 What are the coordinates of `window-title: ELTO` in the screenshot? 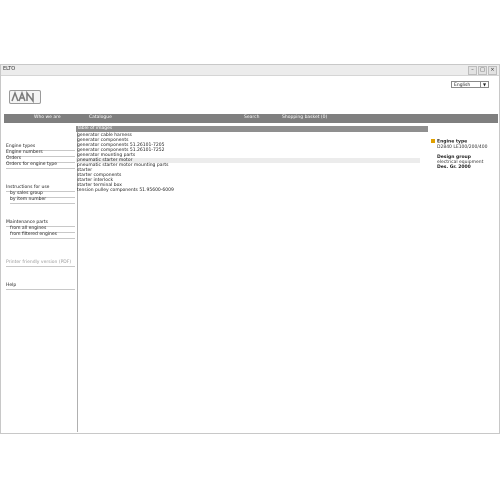 It's located at (9, 69).